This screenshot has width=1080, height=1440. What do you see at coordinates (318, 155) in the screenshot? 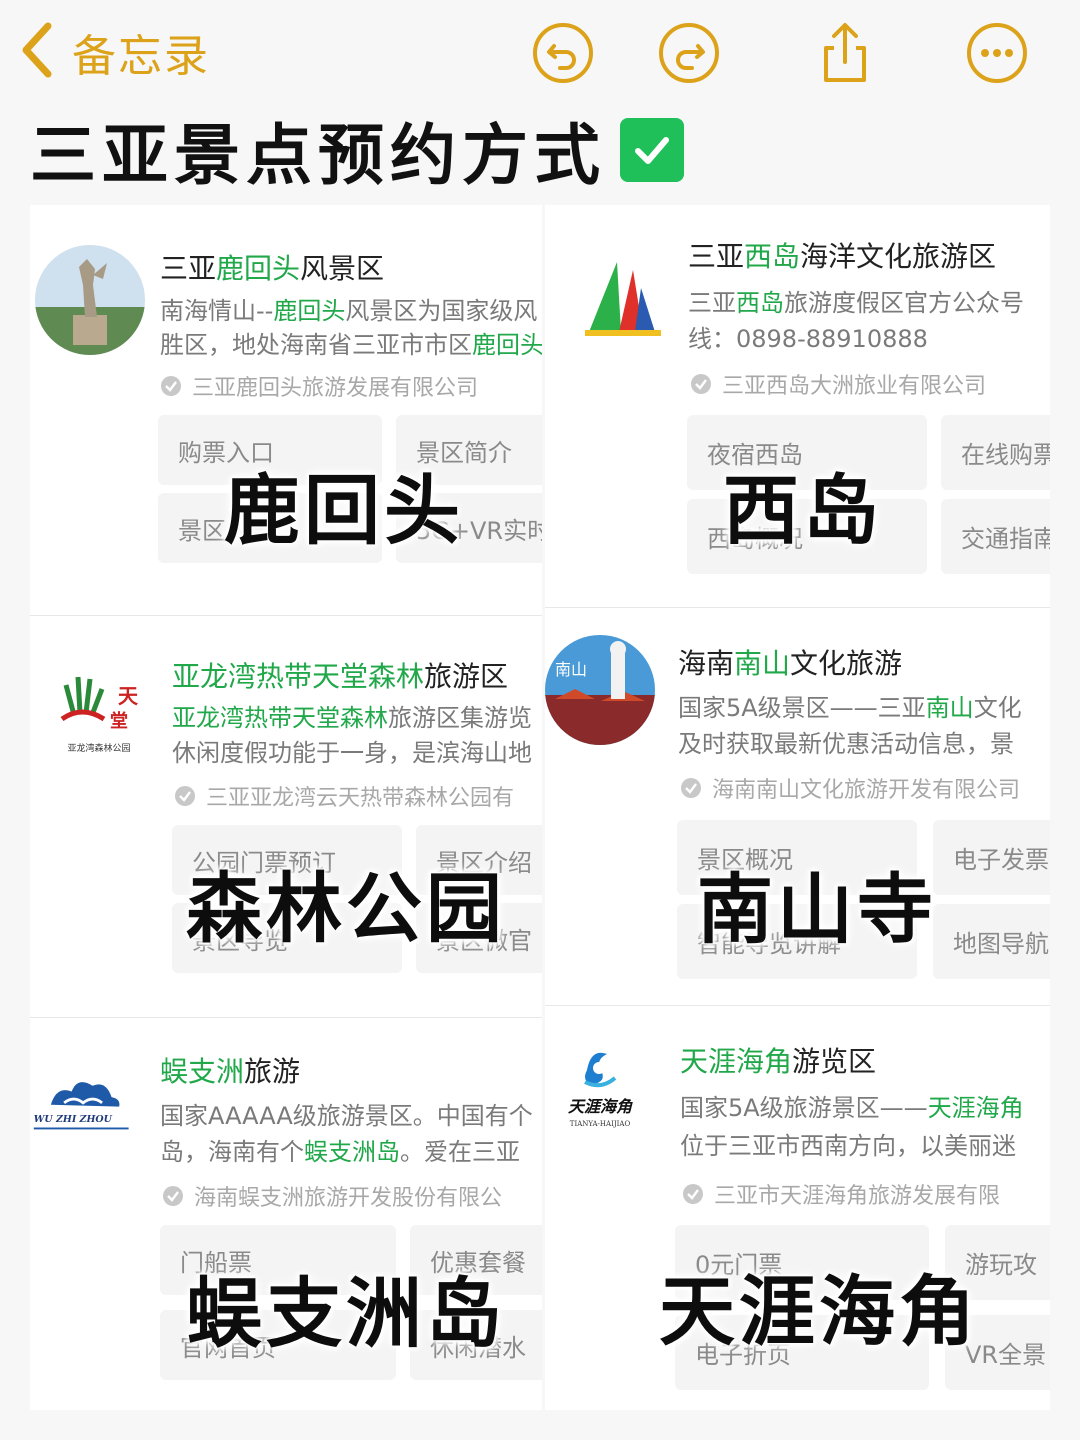
I see `page-title-text: 三亚景点预约方式` at bounding box center [318, 155].